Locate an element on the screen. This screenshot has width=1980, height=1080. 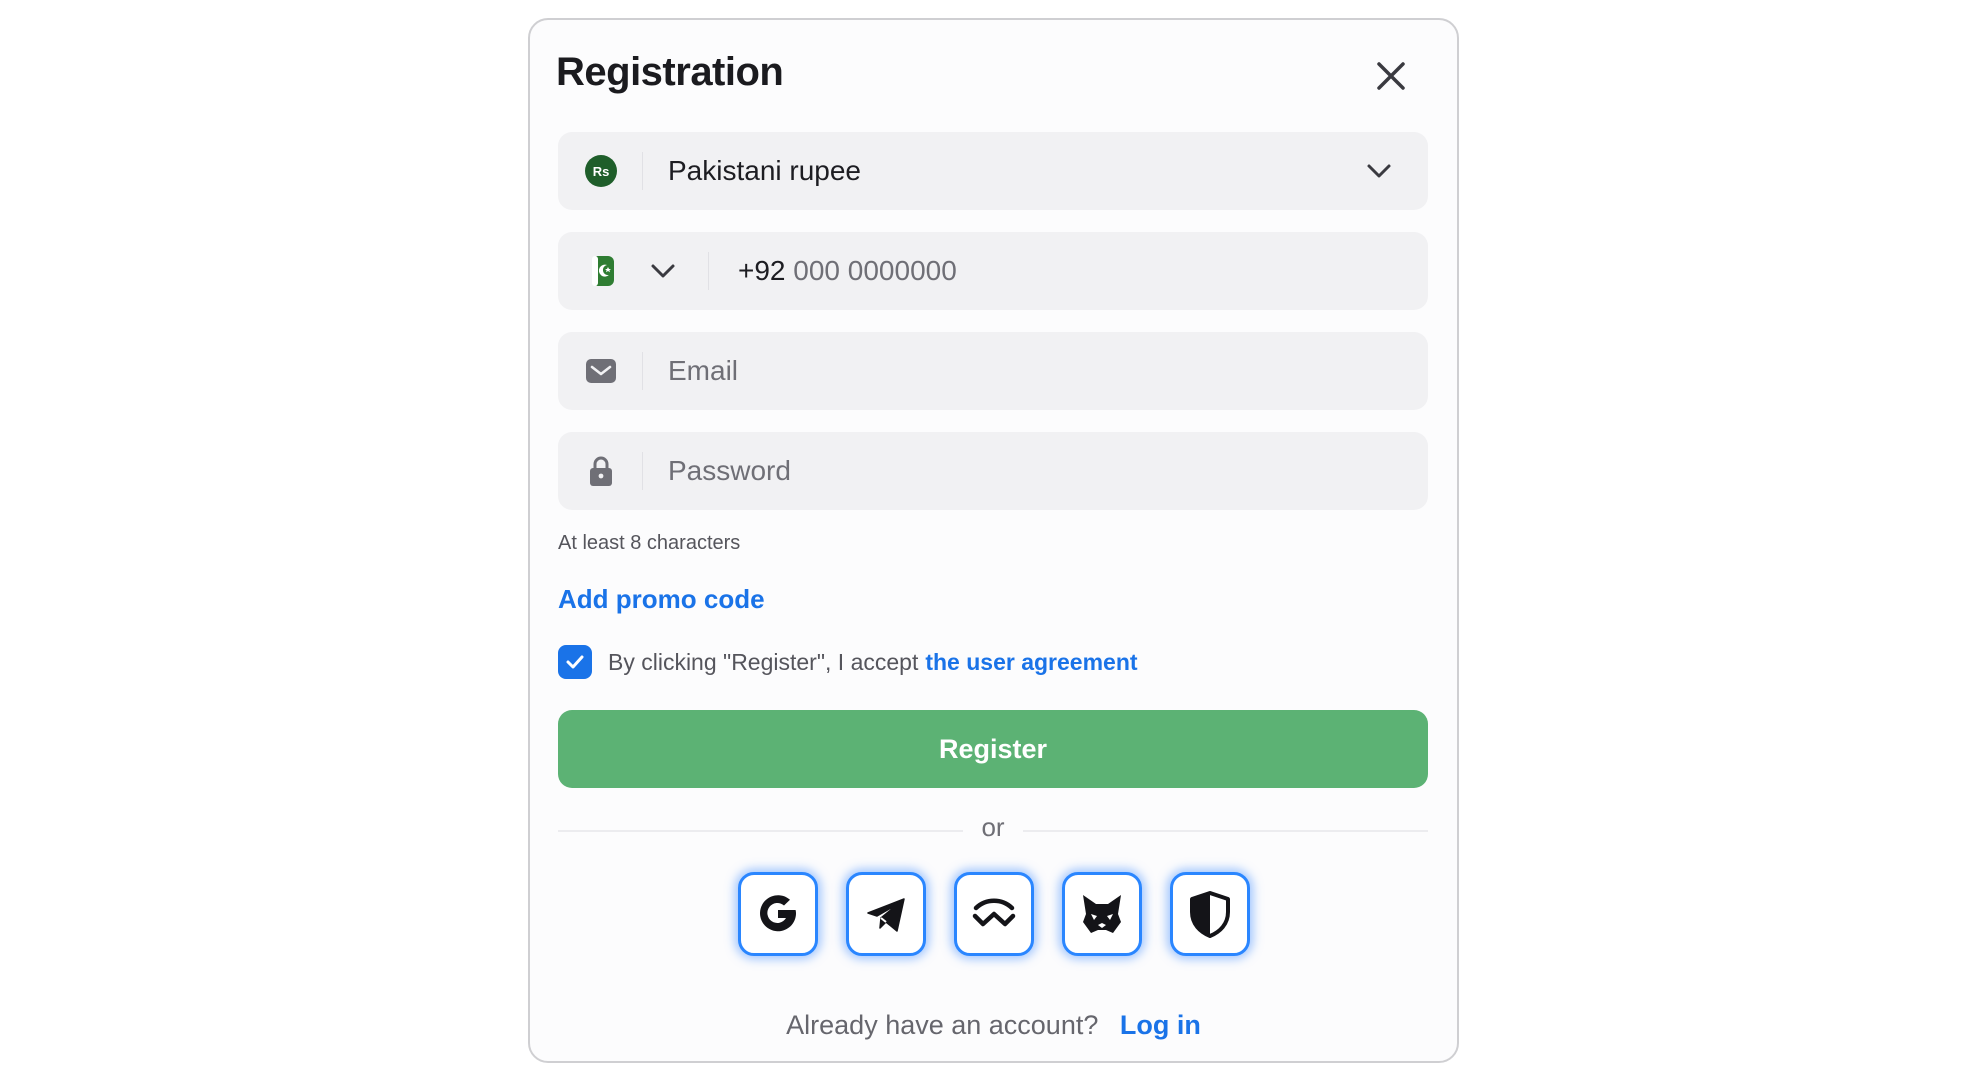
envelope-icon is located at coordinates (601, 371).